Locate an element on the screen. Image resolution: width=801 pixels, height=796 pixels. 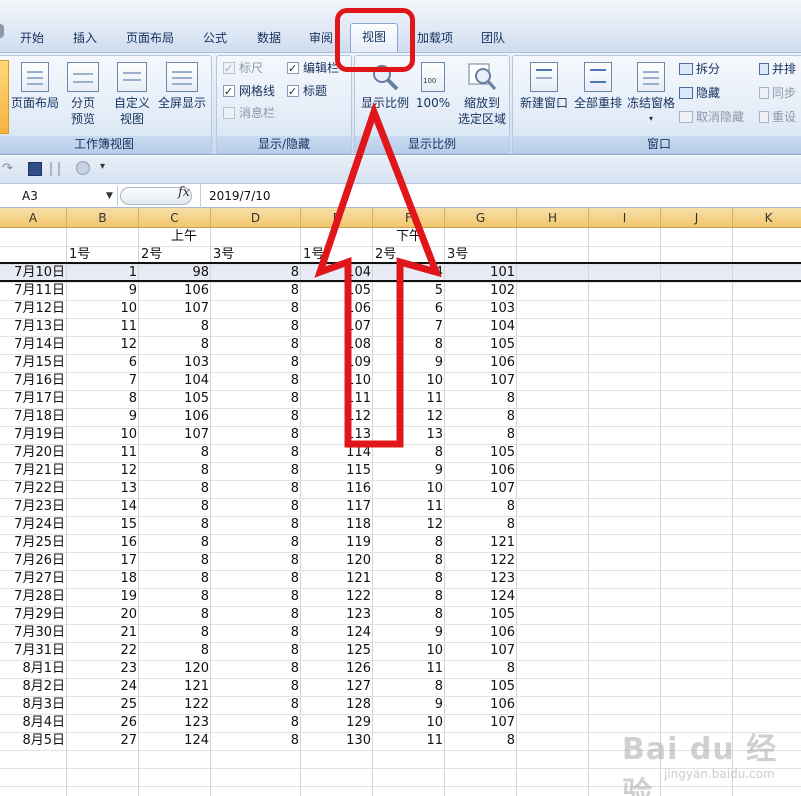
value-cell: 104 is located at coordinates (175, 381).